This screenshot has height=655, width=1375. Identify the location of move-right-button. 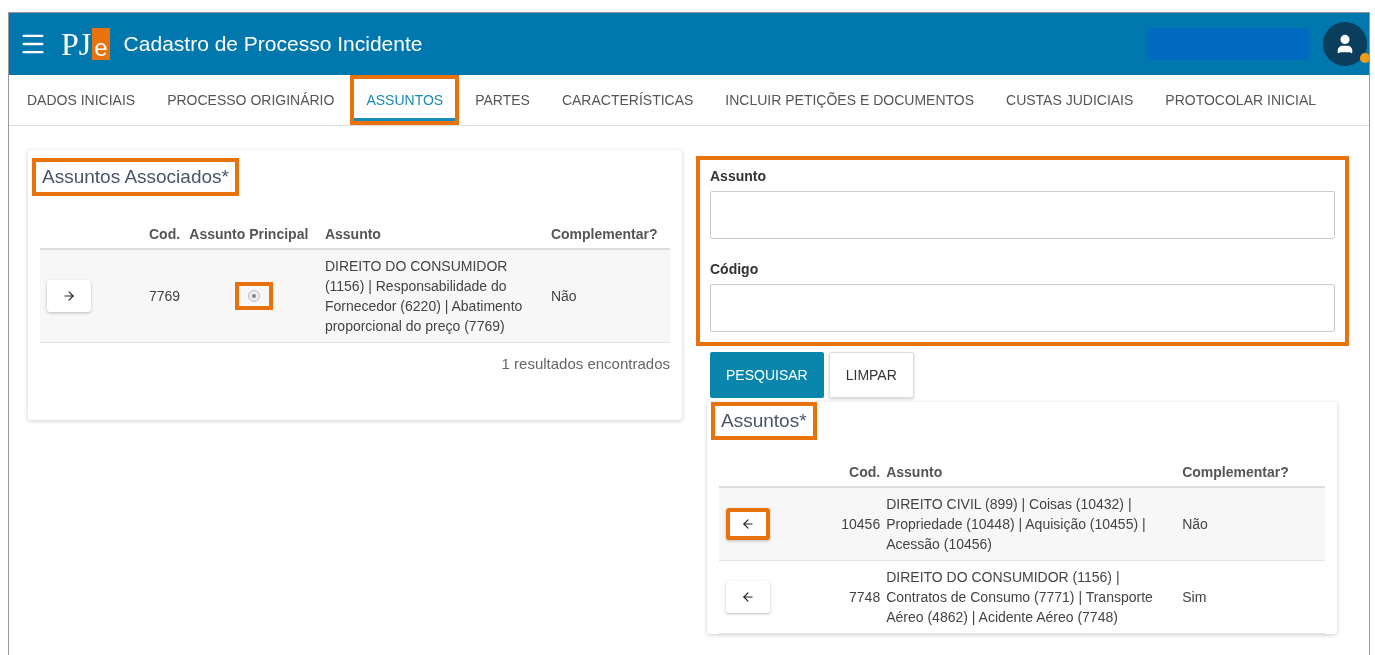
(69, 296).